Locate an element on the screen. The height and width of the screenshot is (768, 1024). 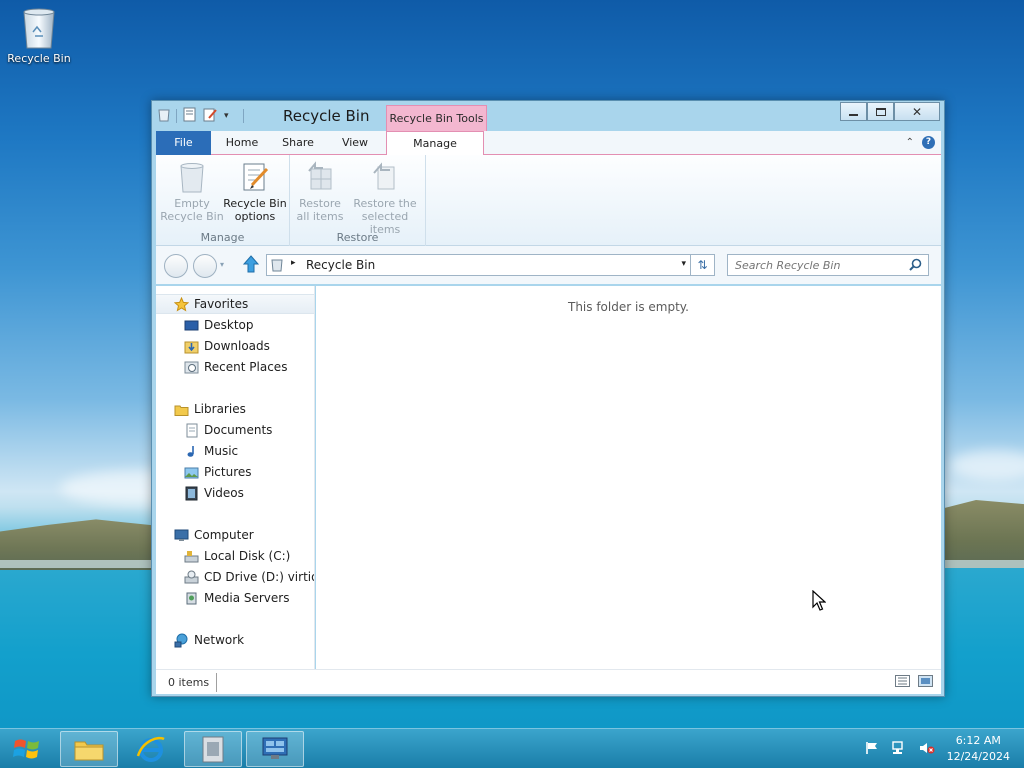
search-input is located at coordinates (813, 265).